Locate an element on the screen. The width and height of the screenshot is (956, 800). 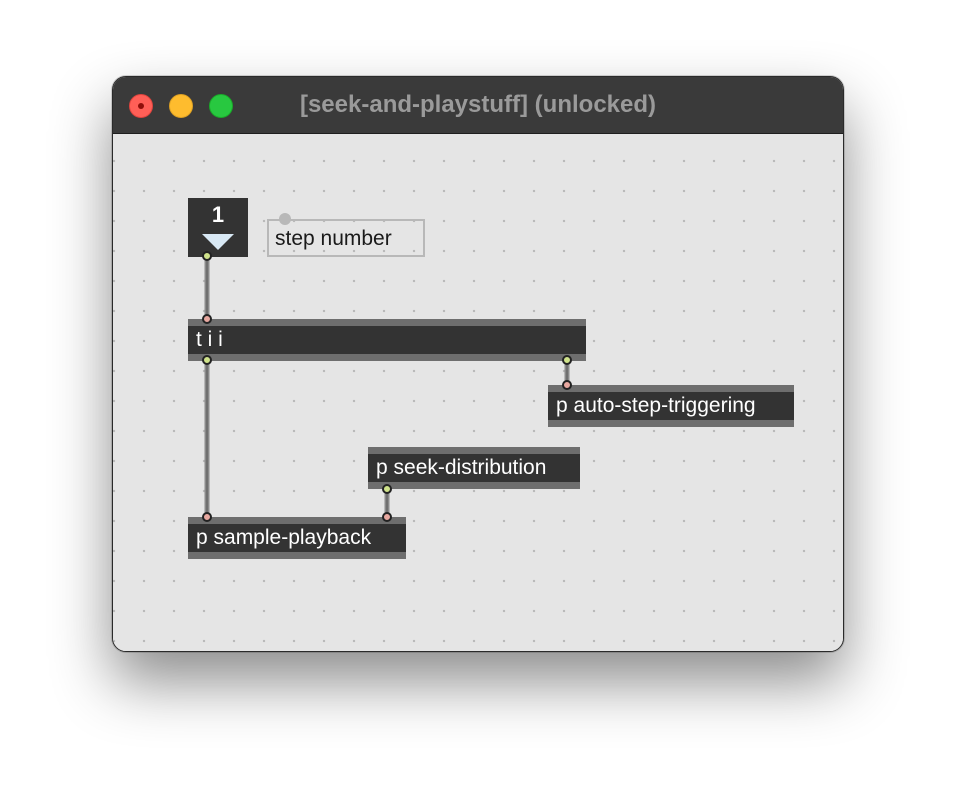
auto-step-triggering-object: p auto-step-triggering is located at coordinates (671, 406).